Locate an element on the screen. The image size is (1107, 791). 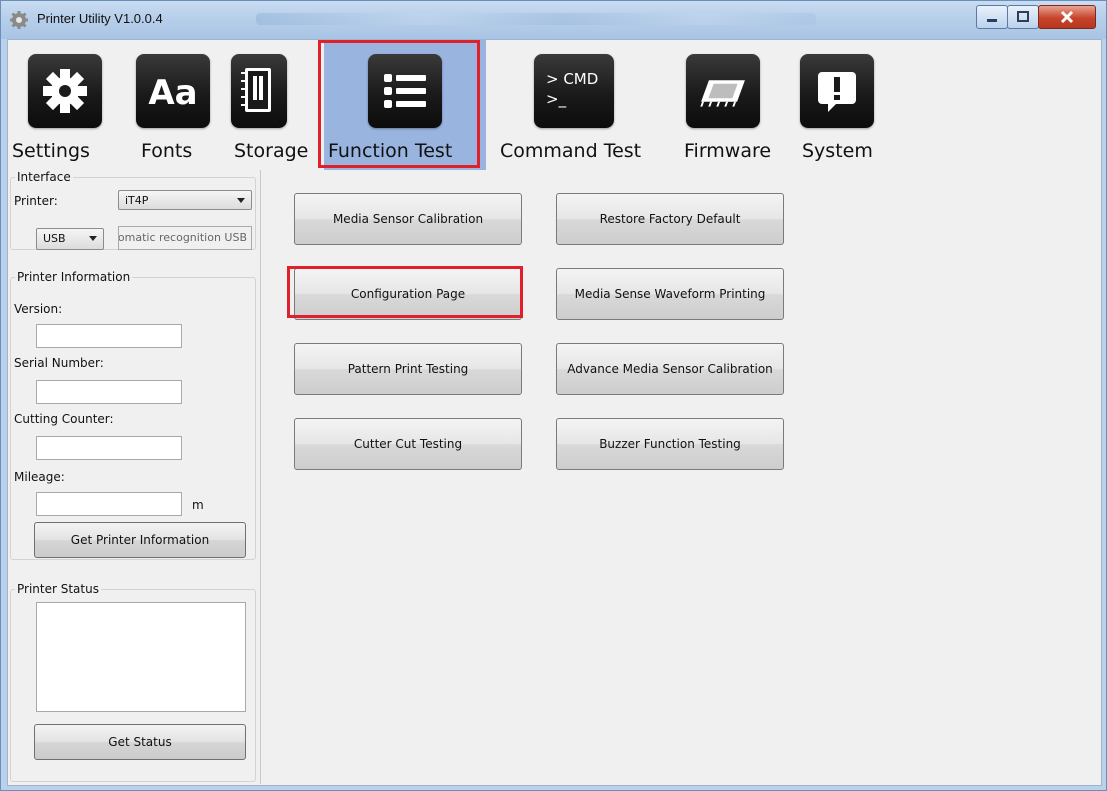
get-printer-information-button: Get Printer Information is located at coordinates (140, 540).